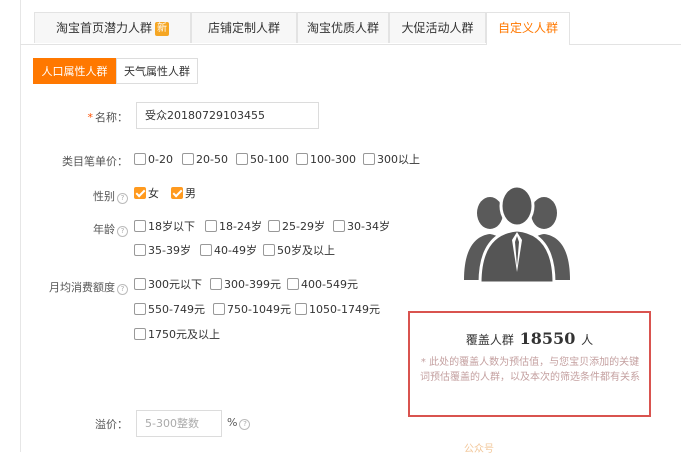  I want to click on checkbox-label: 300-399元, so click(252, 284).